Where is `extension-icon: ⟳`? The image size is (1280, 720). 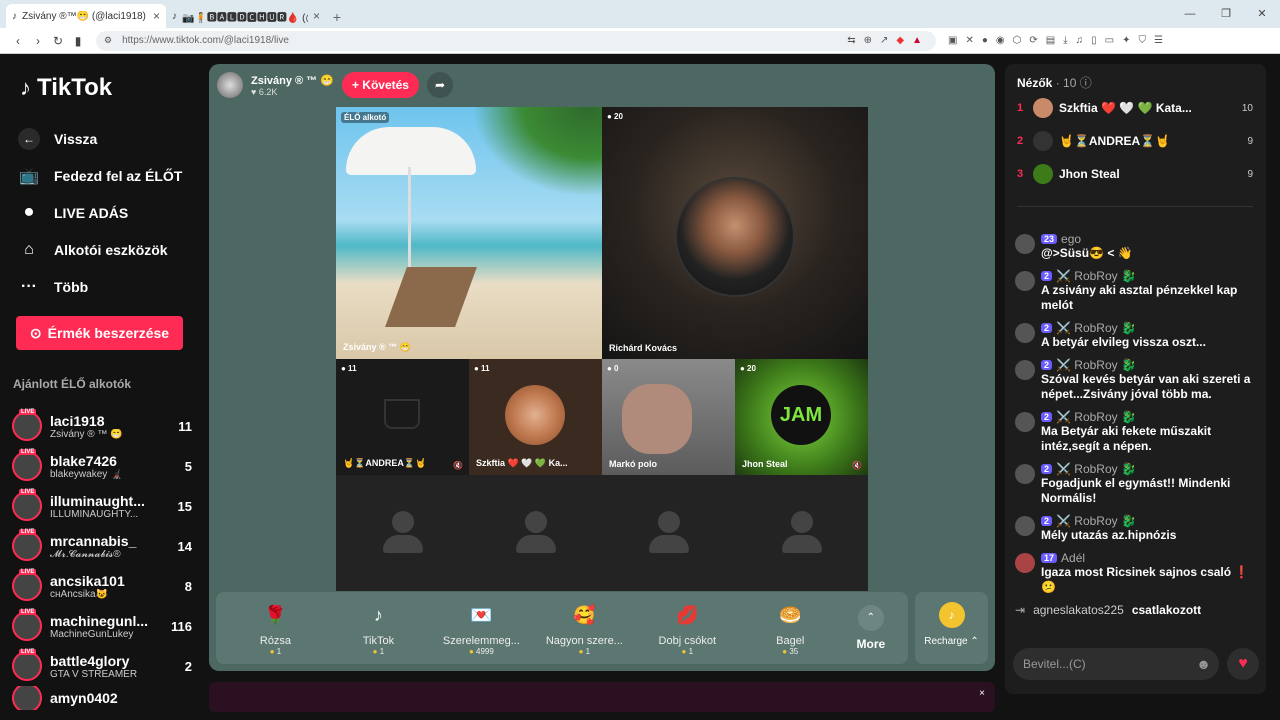 extension-icon: ⟳ is located at coordinates (1033, 40).